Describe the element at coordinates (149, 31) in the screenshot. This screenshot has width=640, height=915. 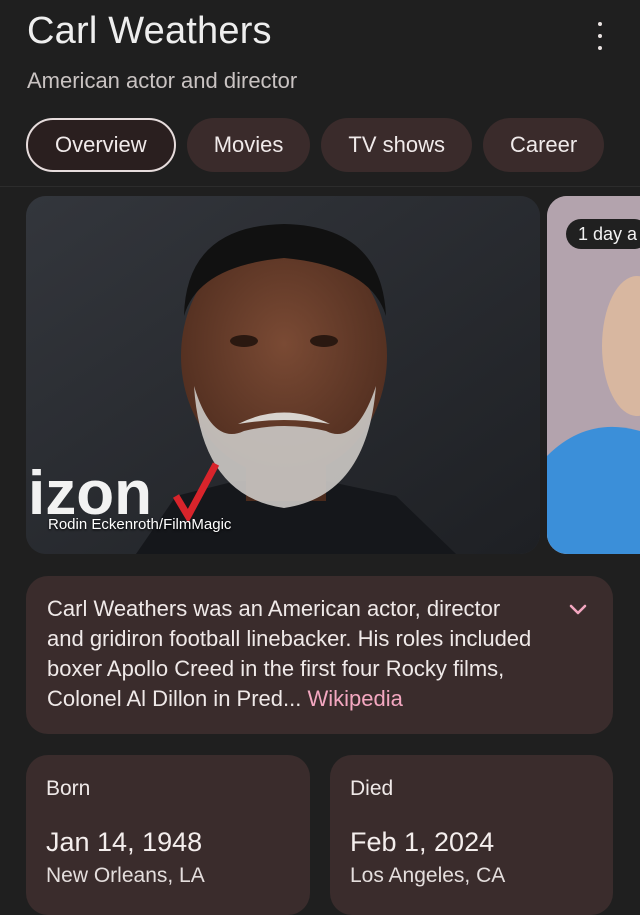
I see `page-title: Carl Weathers` at that location.